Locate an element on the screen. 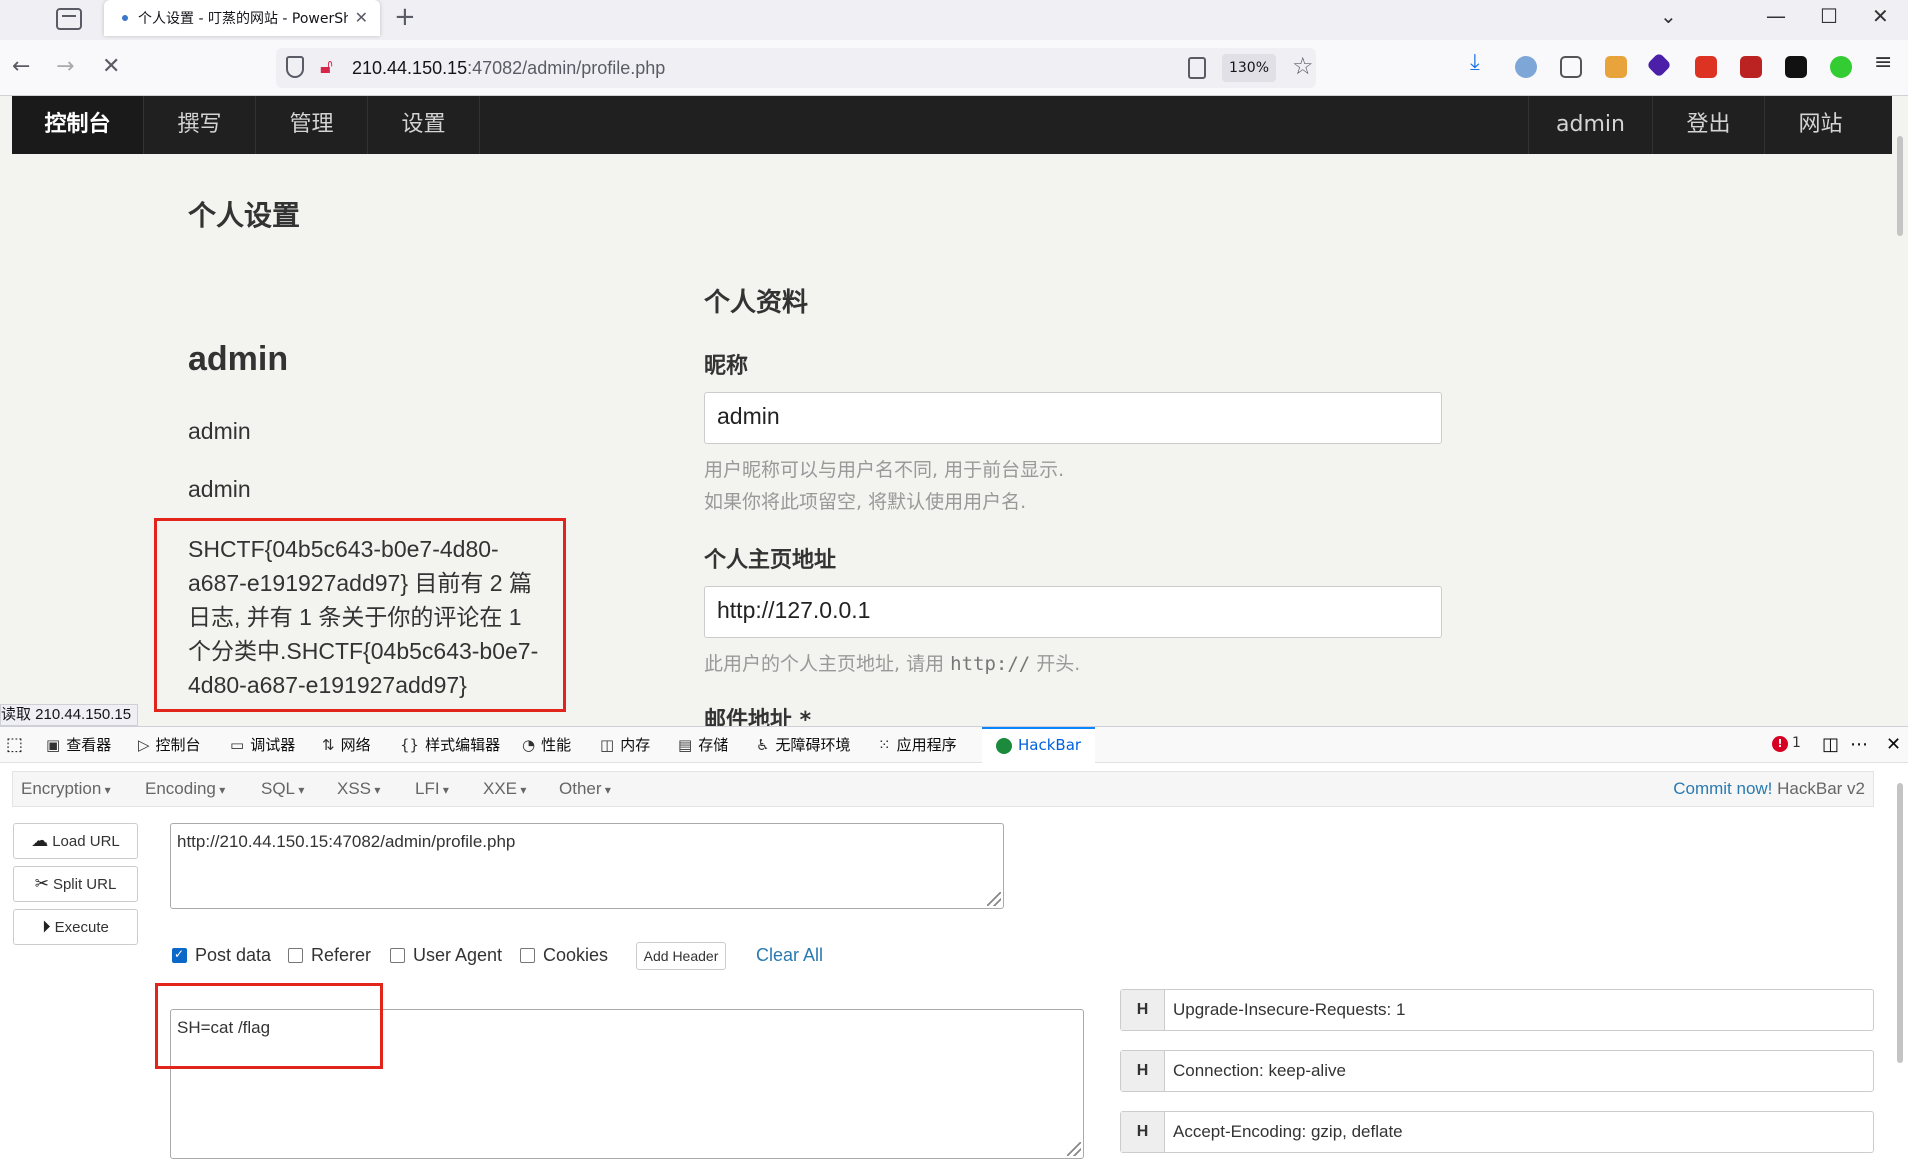 Image resolution: width=1908 pixels, height=1168 pixels. load-url-button: ☁︎ Load URL is located at coordinates (75, 841).